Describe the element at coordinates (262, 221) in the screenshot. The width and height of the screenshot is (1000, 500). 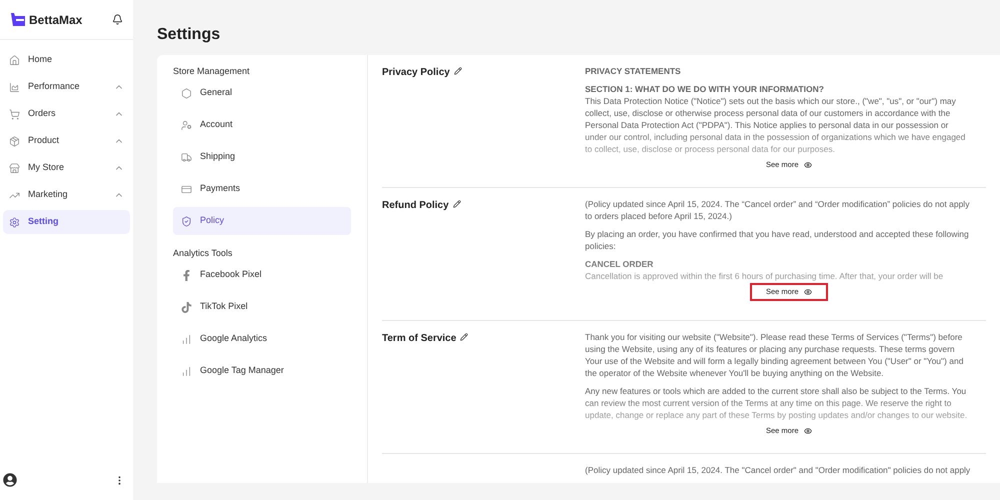
I see `settings-nav-item: Policy` at that location.